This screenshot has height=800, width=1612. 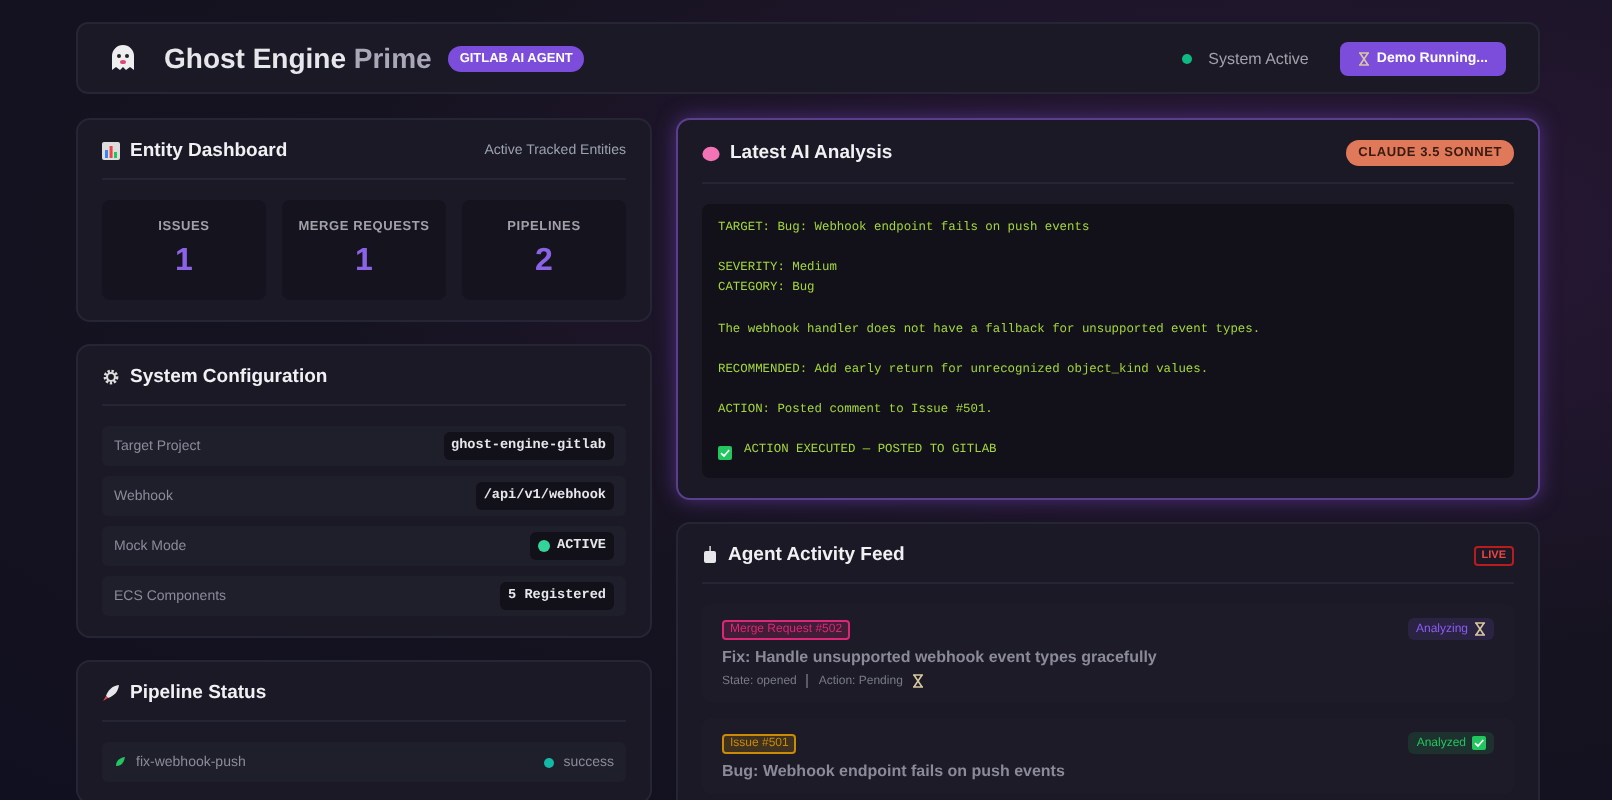 What do you see at coordinates (298, 58) in the screenshot?
I see `app-title: Ghost Engine Prime` at bounding box center [298, 58].